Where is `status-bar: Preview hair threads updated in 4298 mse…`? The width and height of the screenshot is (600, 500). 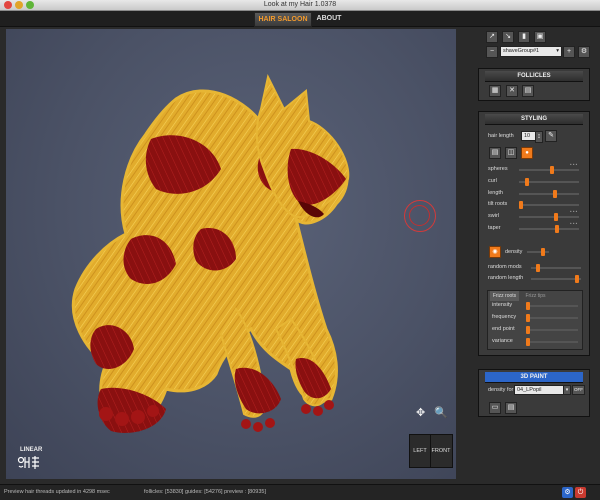
status-bar: Preview hair threads updated in 4298 mse… is located at coordinates (300, 492).